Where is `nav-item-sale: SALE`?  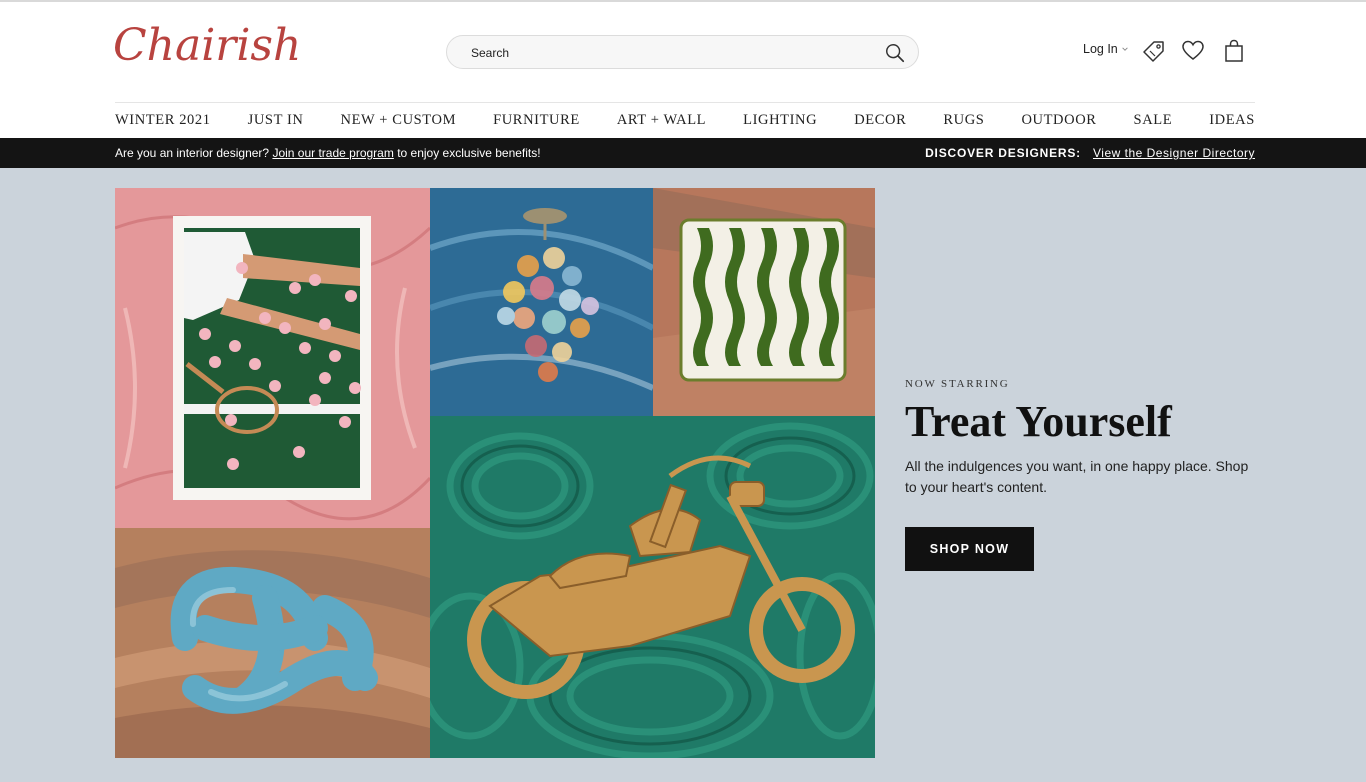
nav-item-sale: SALE is located at coordinates (1153, 120).